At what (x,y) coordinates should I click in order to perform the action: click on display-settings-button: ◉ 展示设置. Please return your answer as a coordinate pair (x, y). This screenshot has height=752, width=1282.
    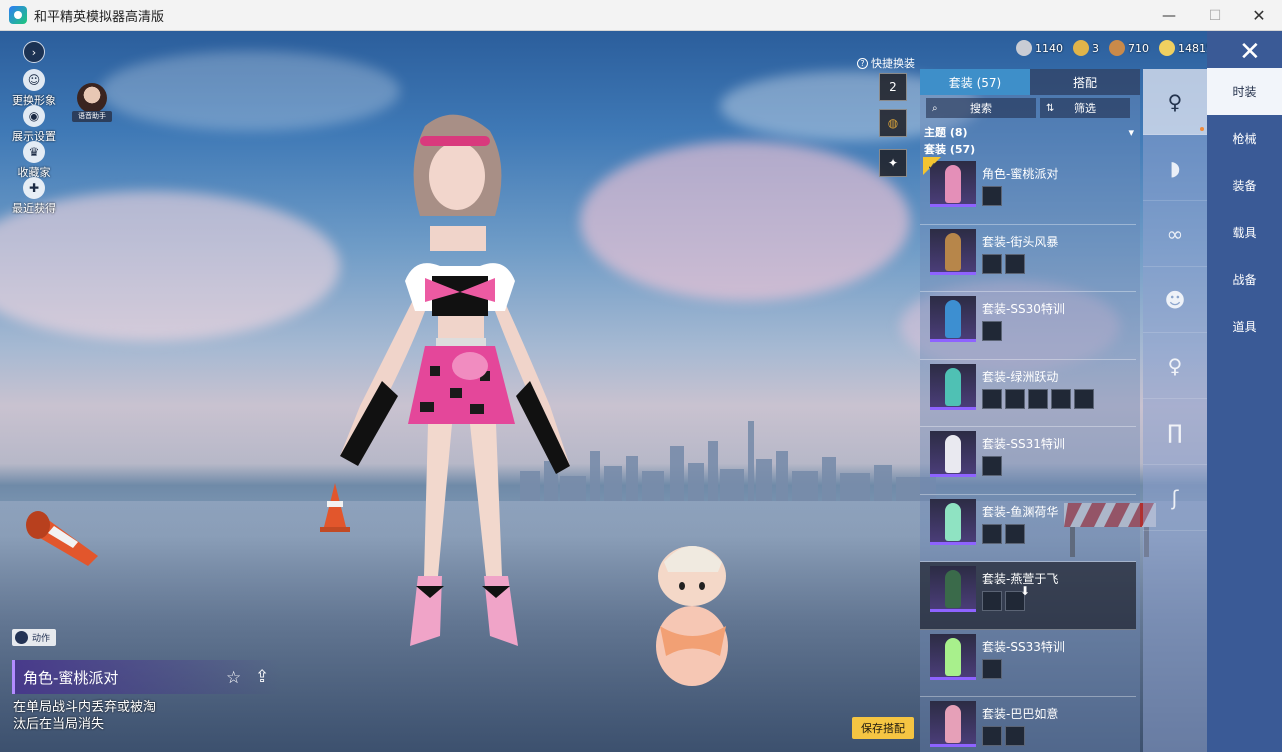
    Looking at the image, I should click on (34, 124).